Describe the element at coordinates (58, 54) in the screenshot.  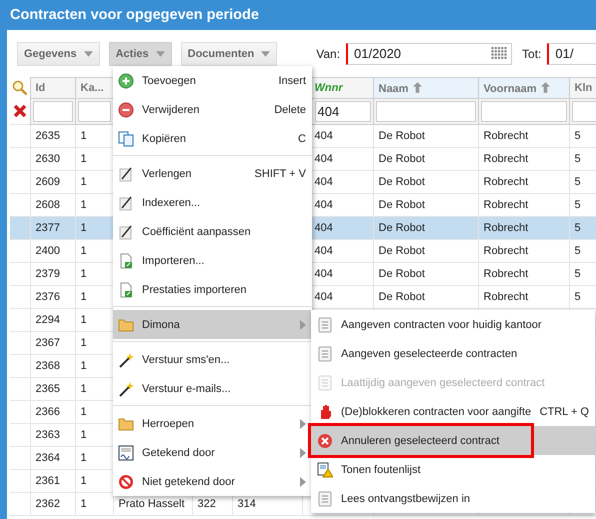
I see `dropdown-button: Gegevens` at that location.